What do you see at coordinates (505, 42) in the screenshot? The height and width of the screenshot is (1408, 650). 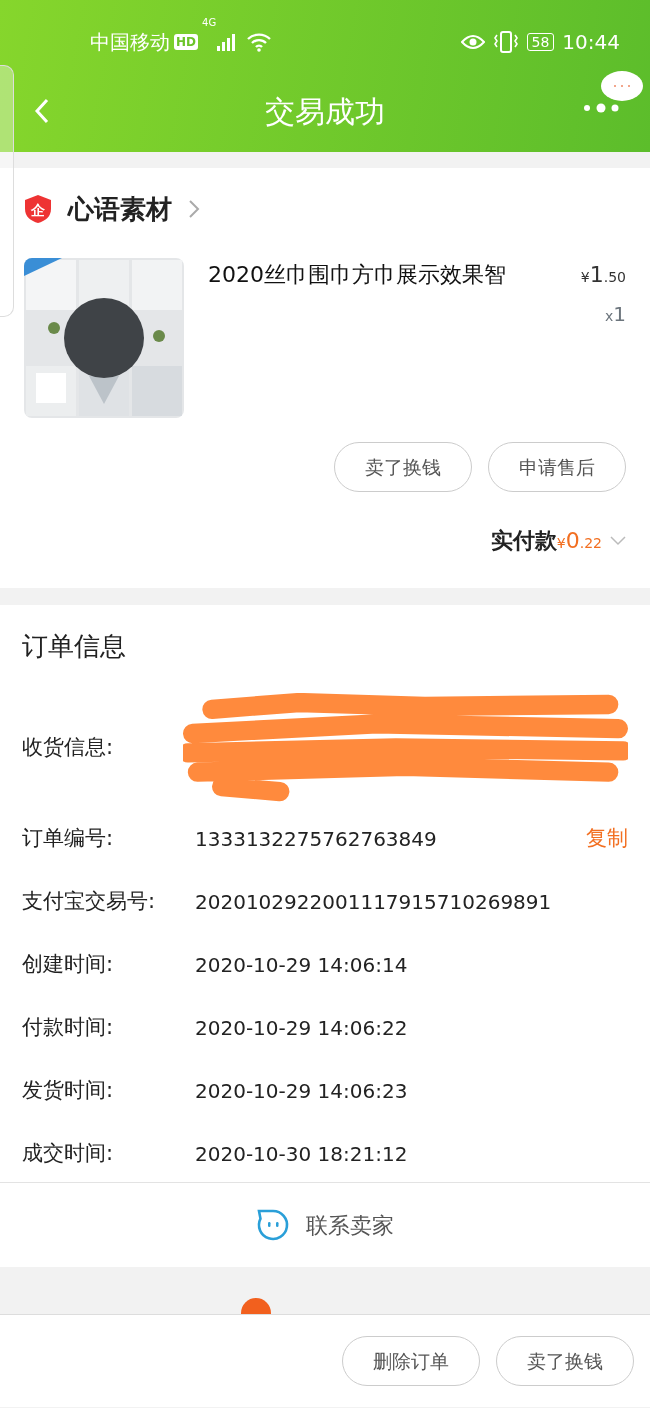 I see `vibrate-icon` at bounding box center [505, 42].